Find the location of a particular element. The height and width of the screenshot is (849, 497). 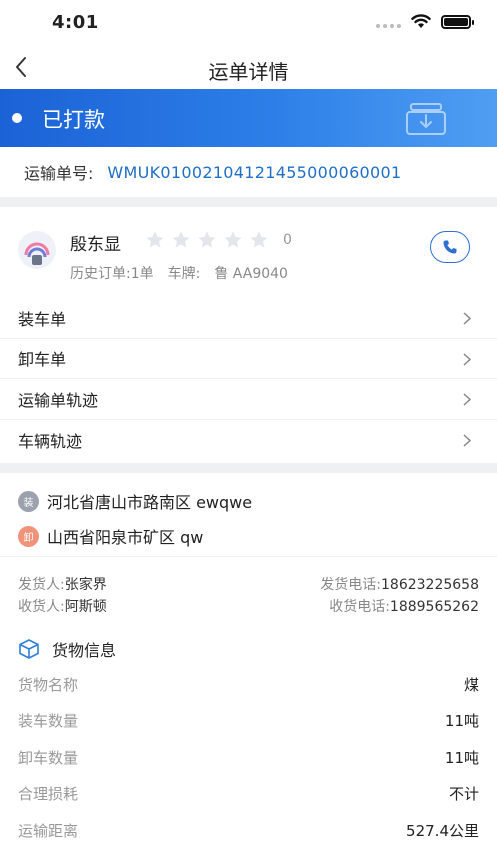

receiver-label: 收货人: is located at coordinates (41, 607).